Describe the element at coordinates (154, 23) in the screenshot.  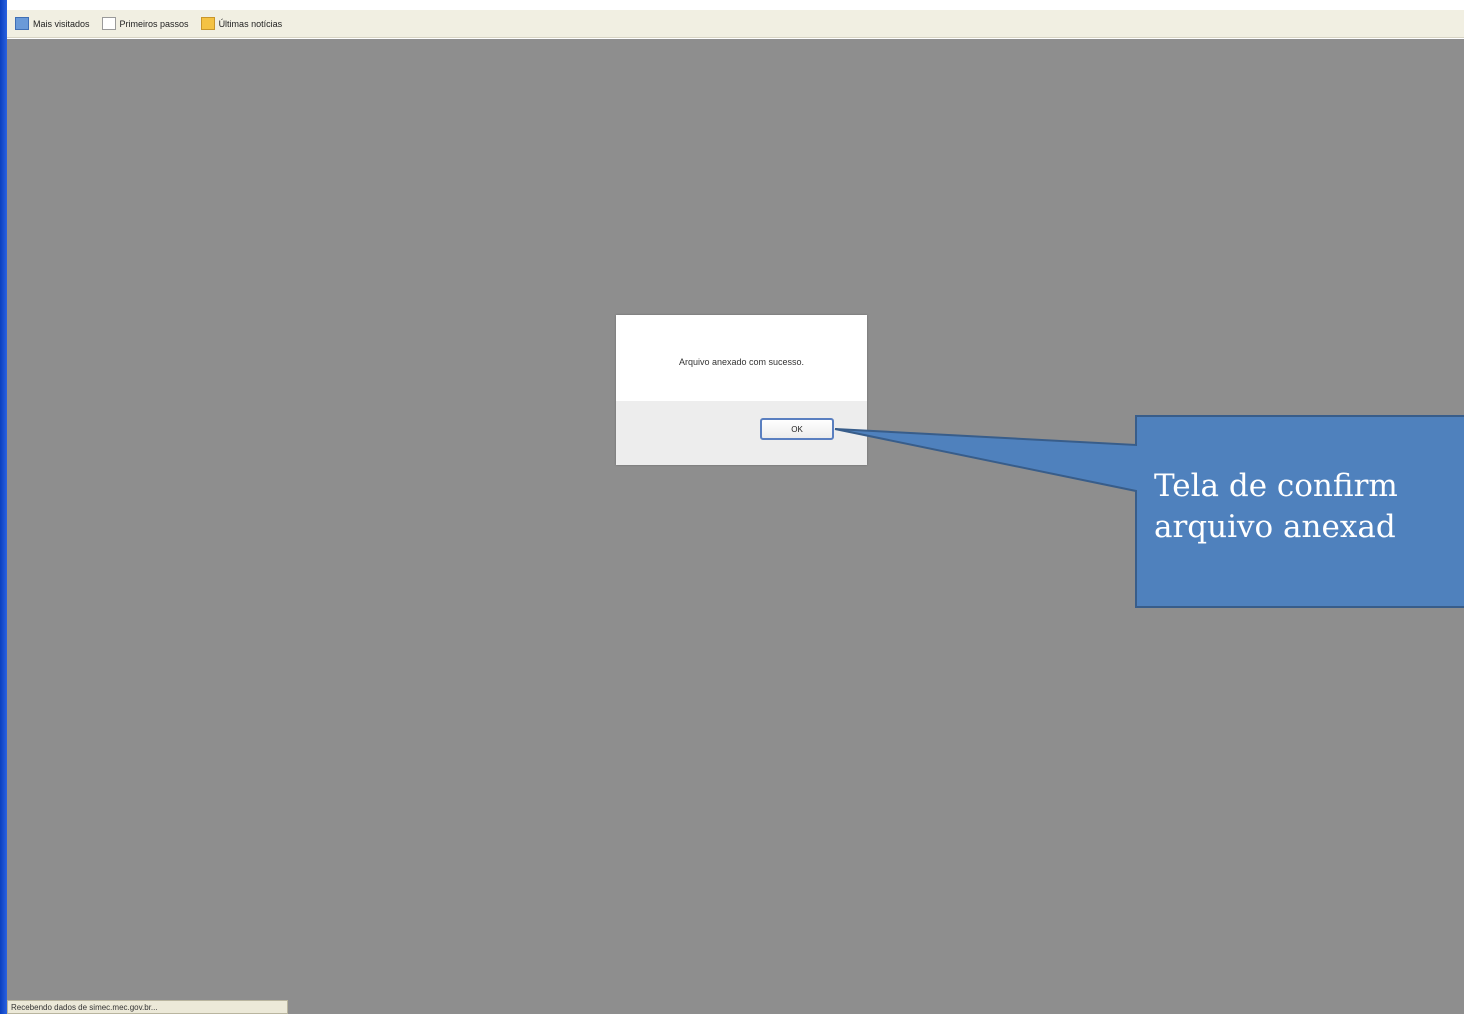
I see `bookmark-label: Primeiros passos` at that location.